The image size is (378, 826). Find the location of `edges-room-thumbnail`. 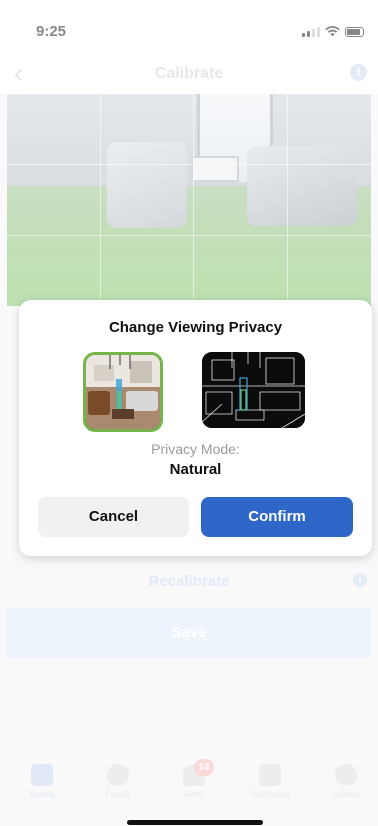

edges-room-thumbnail is located at coordinates (253, 390).